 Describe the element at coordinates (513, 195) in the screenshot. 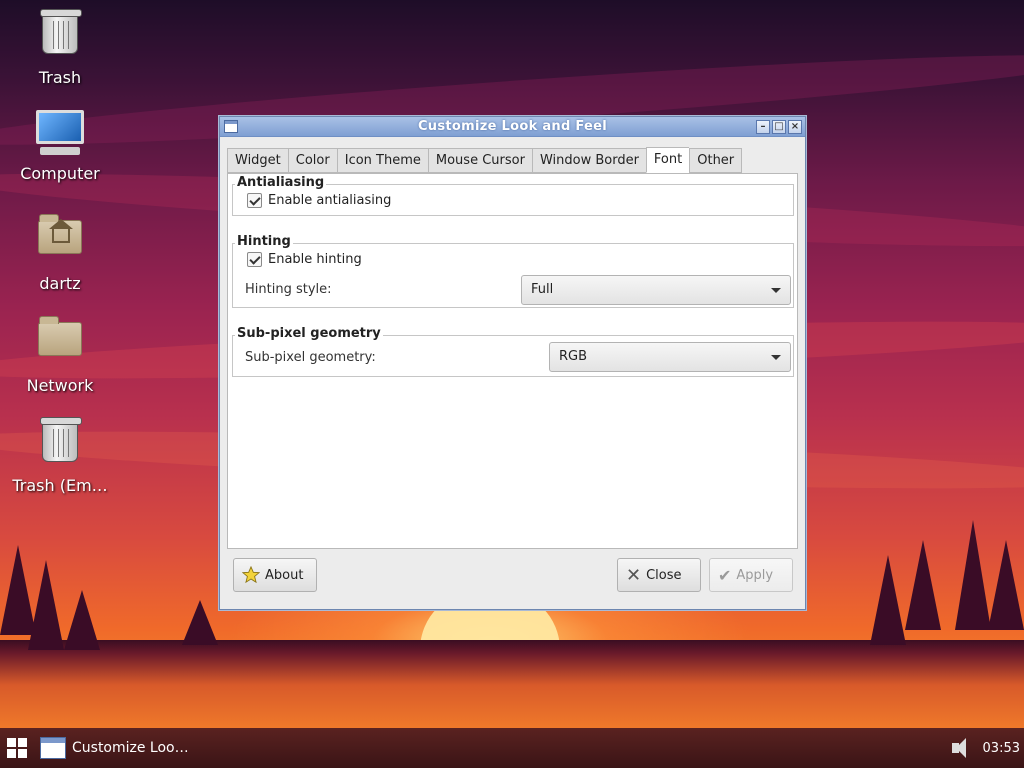

I see `antialiasing-group: Antialiasing Enable antialiasing` at that location.